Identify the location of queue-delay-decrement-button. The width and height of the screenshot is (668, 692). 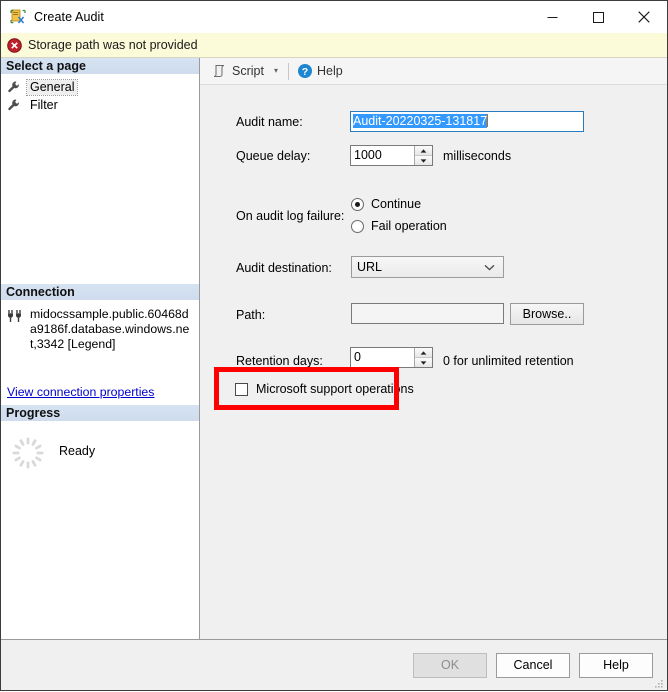
(423, 160).